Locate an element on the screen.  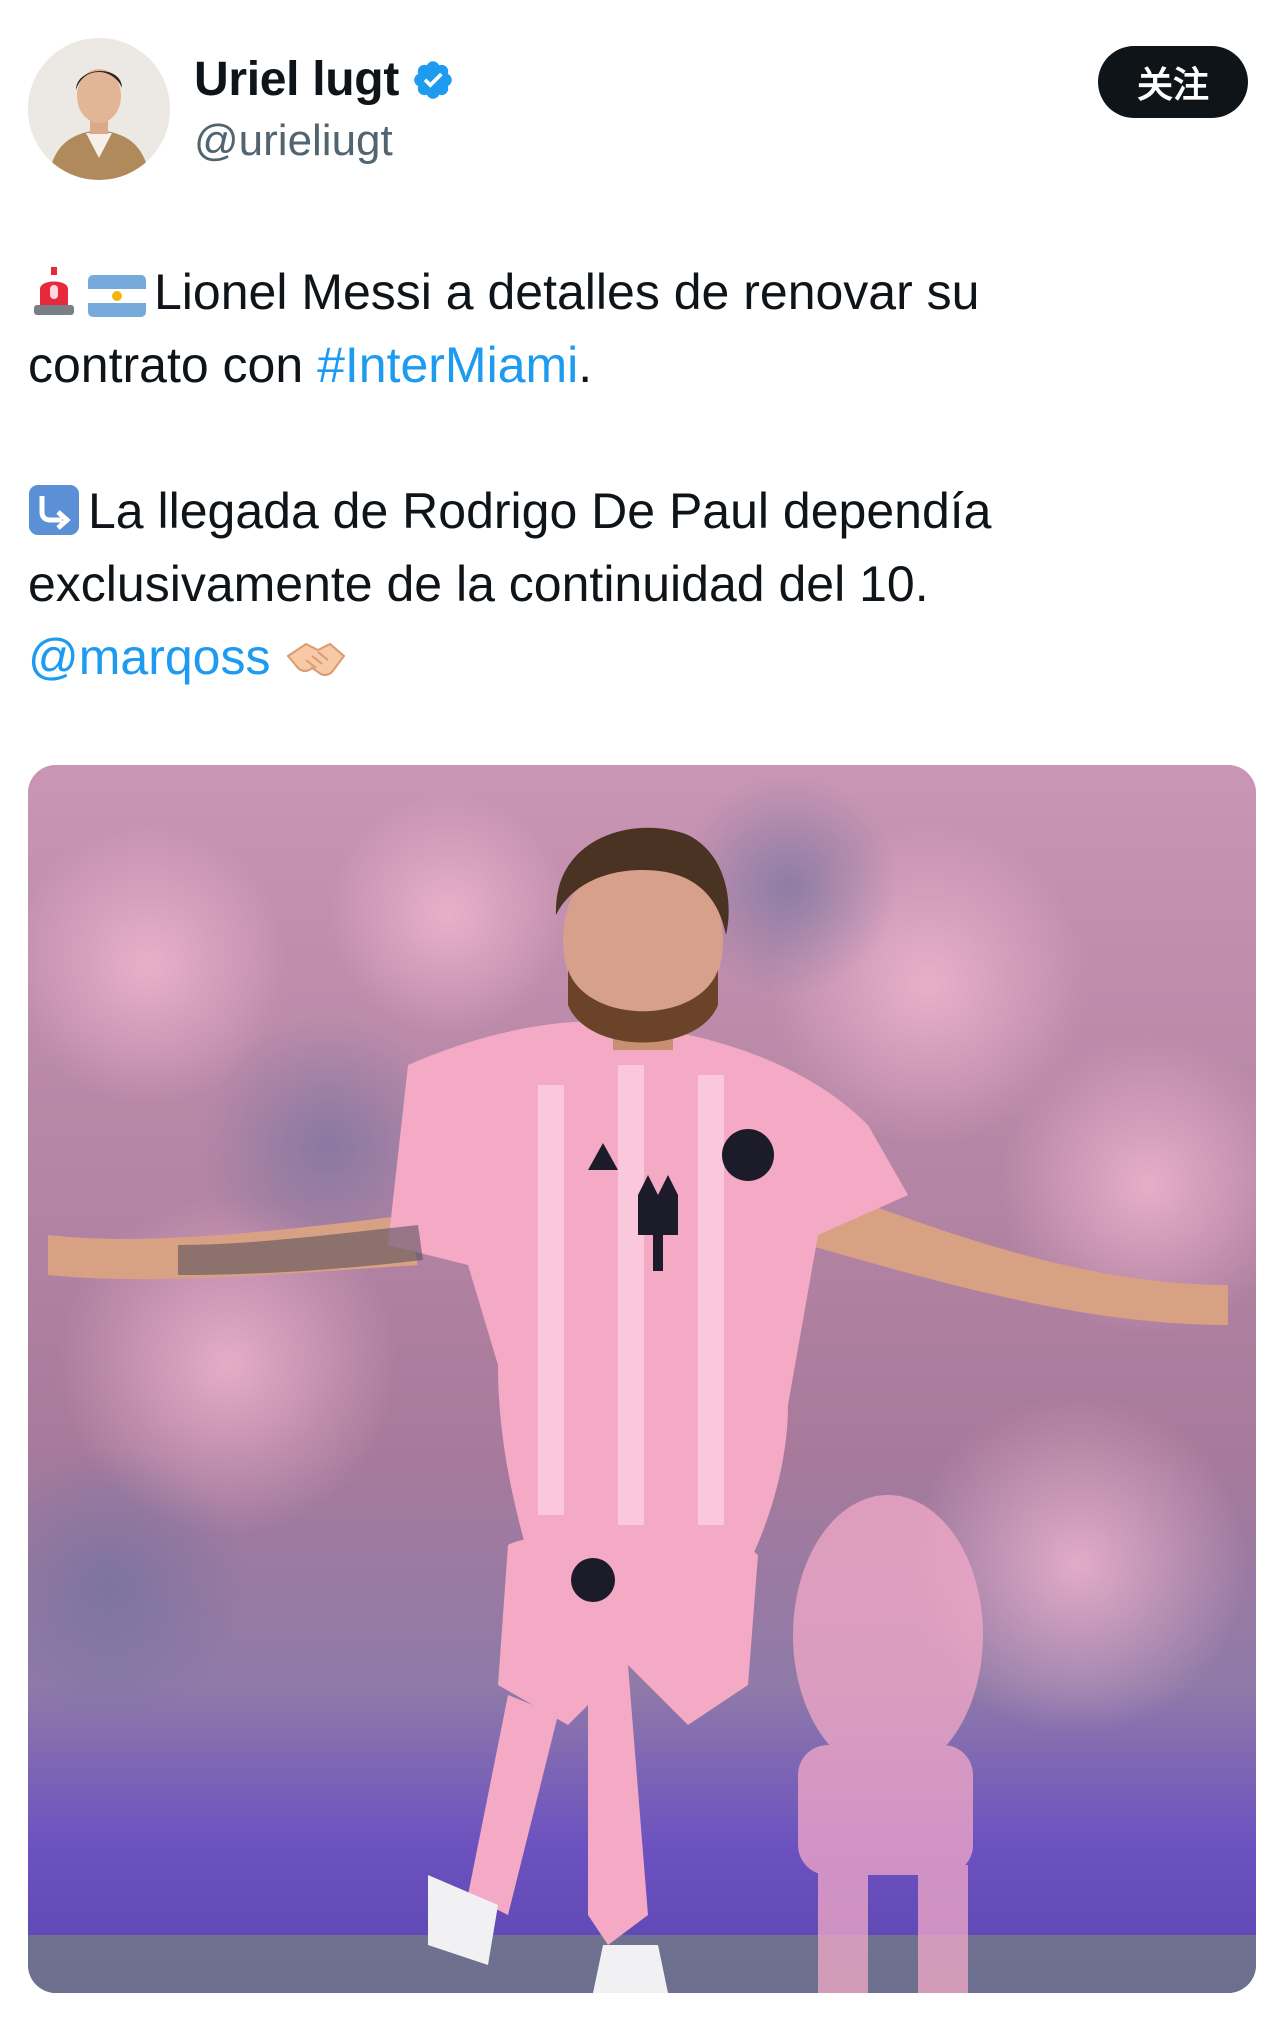
display-name: Uriel lugt is located at coordinates (296, 79).